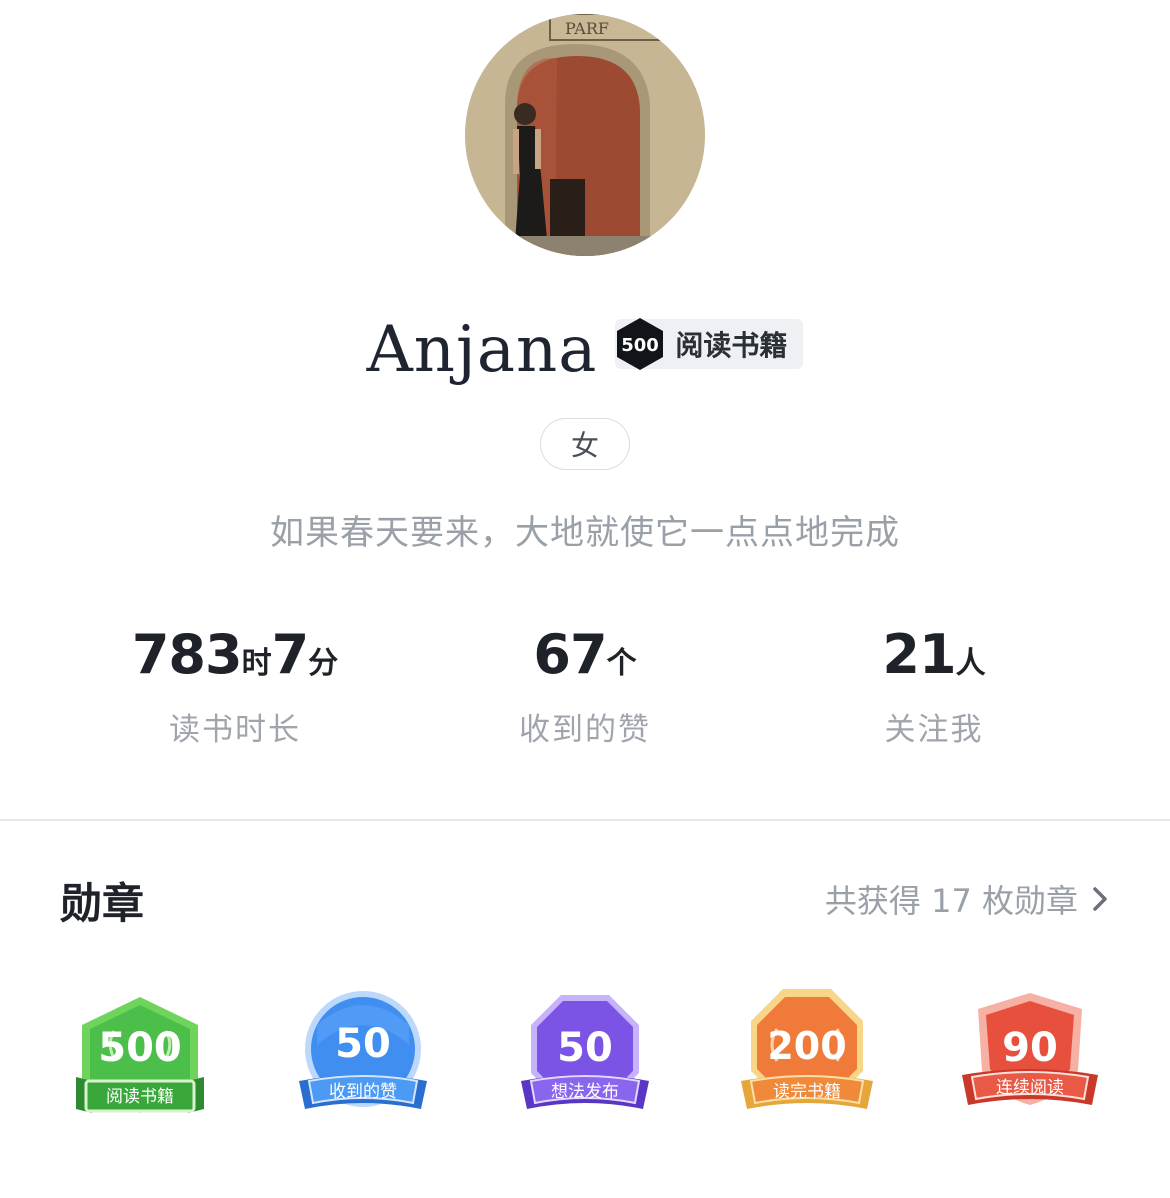  What do you see at coordinates (482, 350) in the screenshot?
I see `username: Anjana` at bounding box center [482, 350].